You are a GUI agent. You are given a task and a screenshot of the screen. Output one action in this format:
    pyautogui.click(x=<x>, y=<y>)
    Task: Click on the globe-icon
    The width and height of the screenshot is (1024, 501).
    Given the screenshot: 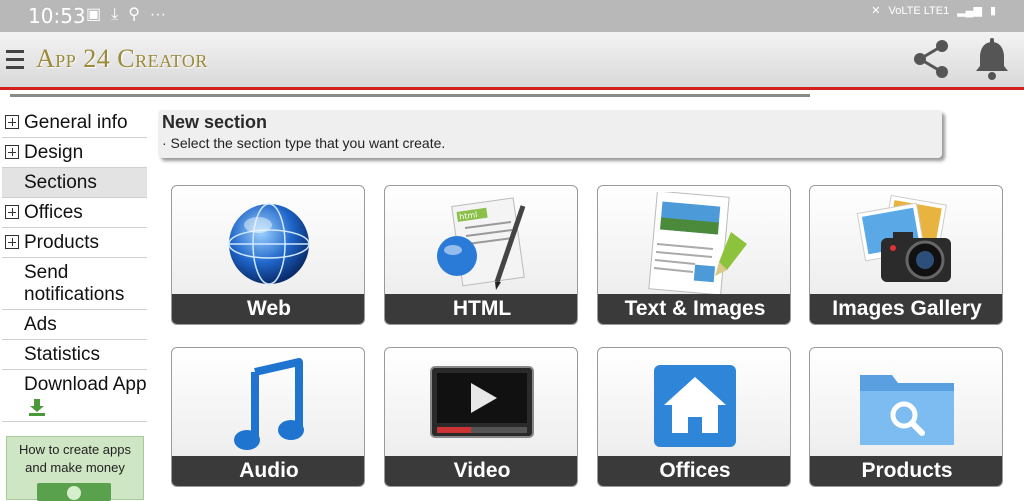 What is the action you would take?
    pyautogui.click(x=269, y=244)
    